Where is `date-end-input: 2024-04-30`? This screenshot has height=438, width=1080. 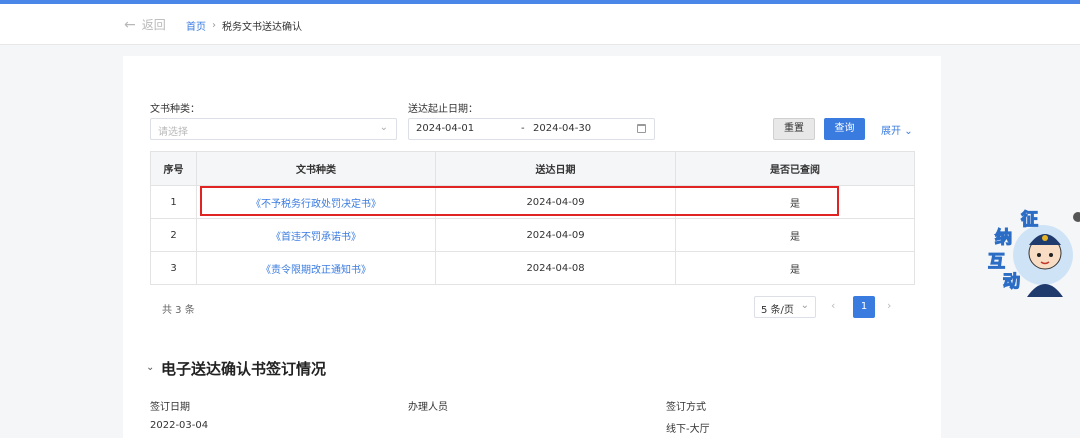
date-end-input: 2024-04-30 is located at coordinates (562, 128).